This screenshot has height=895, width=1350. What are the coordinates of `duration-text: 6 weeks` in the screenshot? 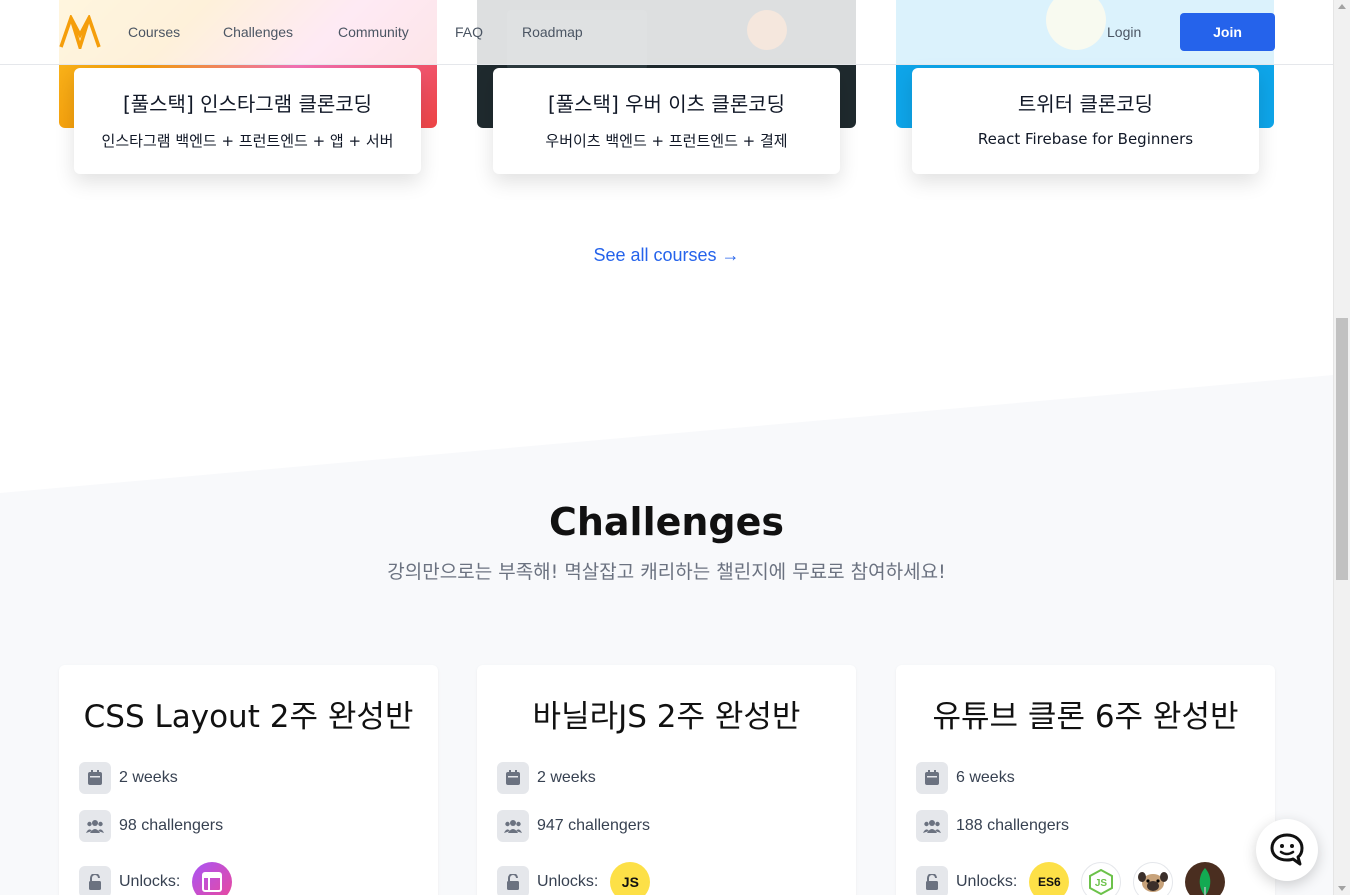 It's located at (985, 777).